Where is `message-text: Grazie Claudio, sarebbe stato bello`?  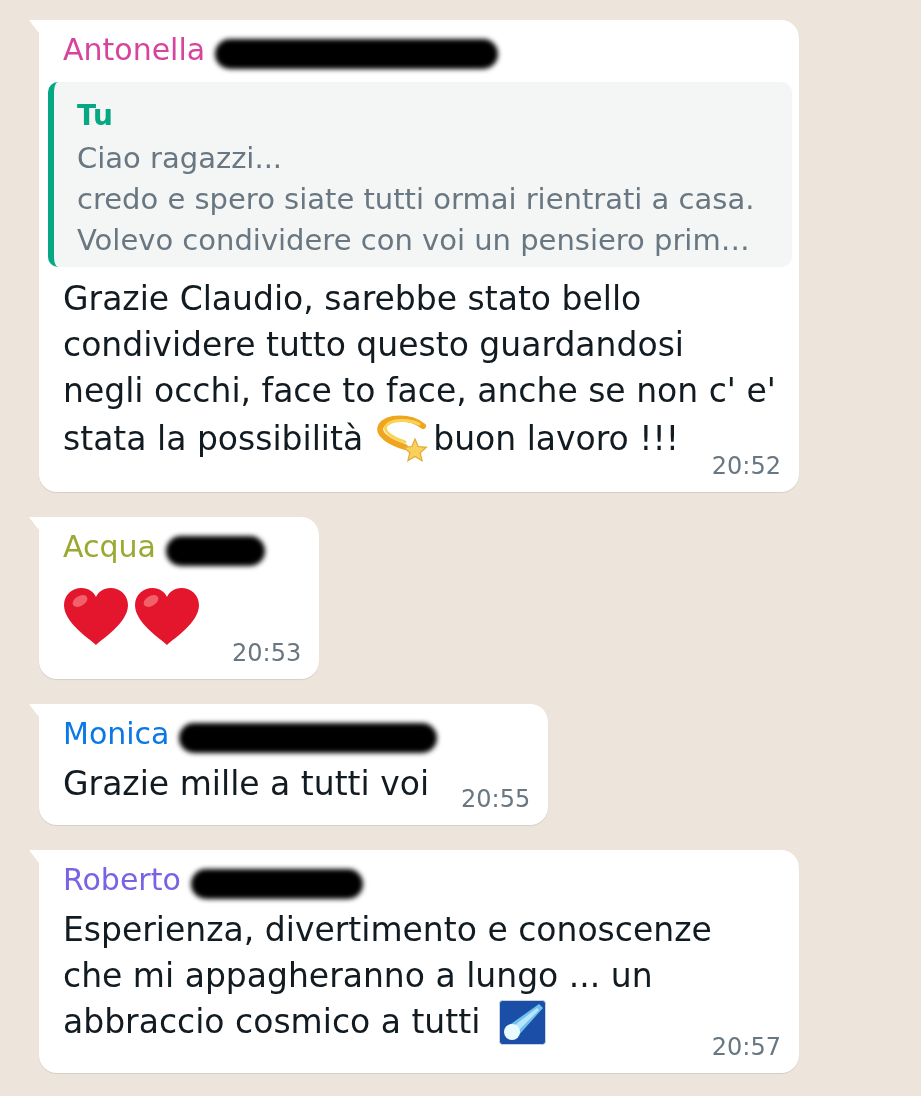
message-text: Grazie Claudio, sarebbe stato bello is located at coordinates (352, 299).